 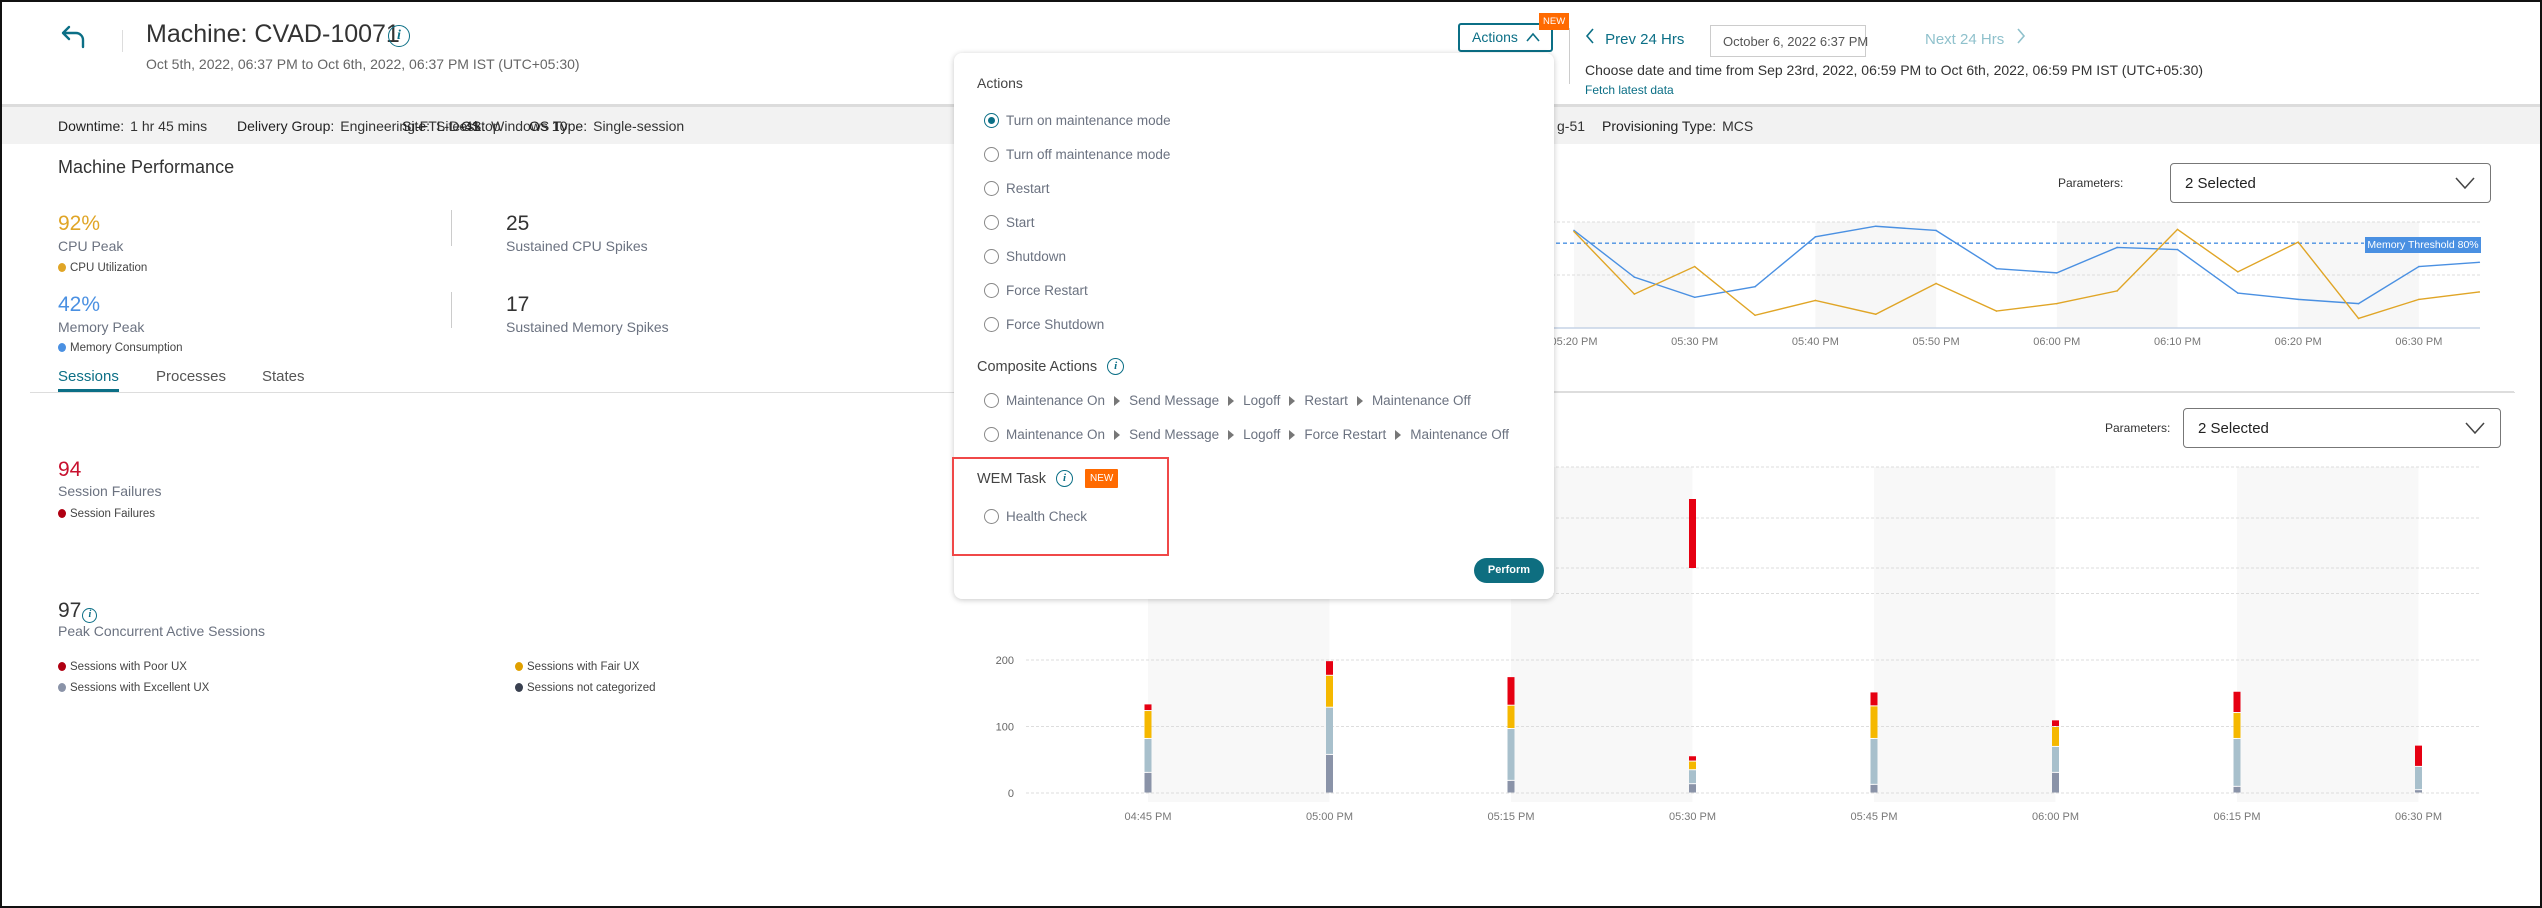 I want to click on option-label: Force Restart, so click(x=1047, y=290).